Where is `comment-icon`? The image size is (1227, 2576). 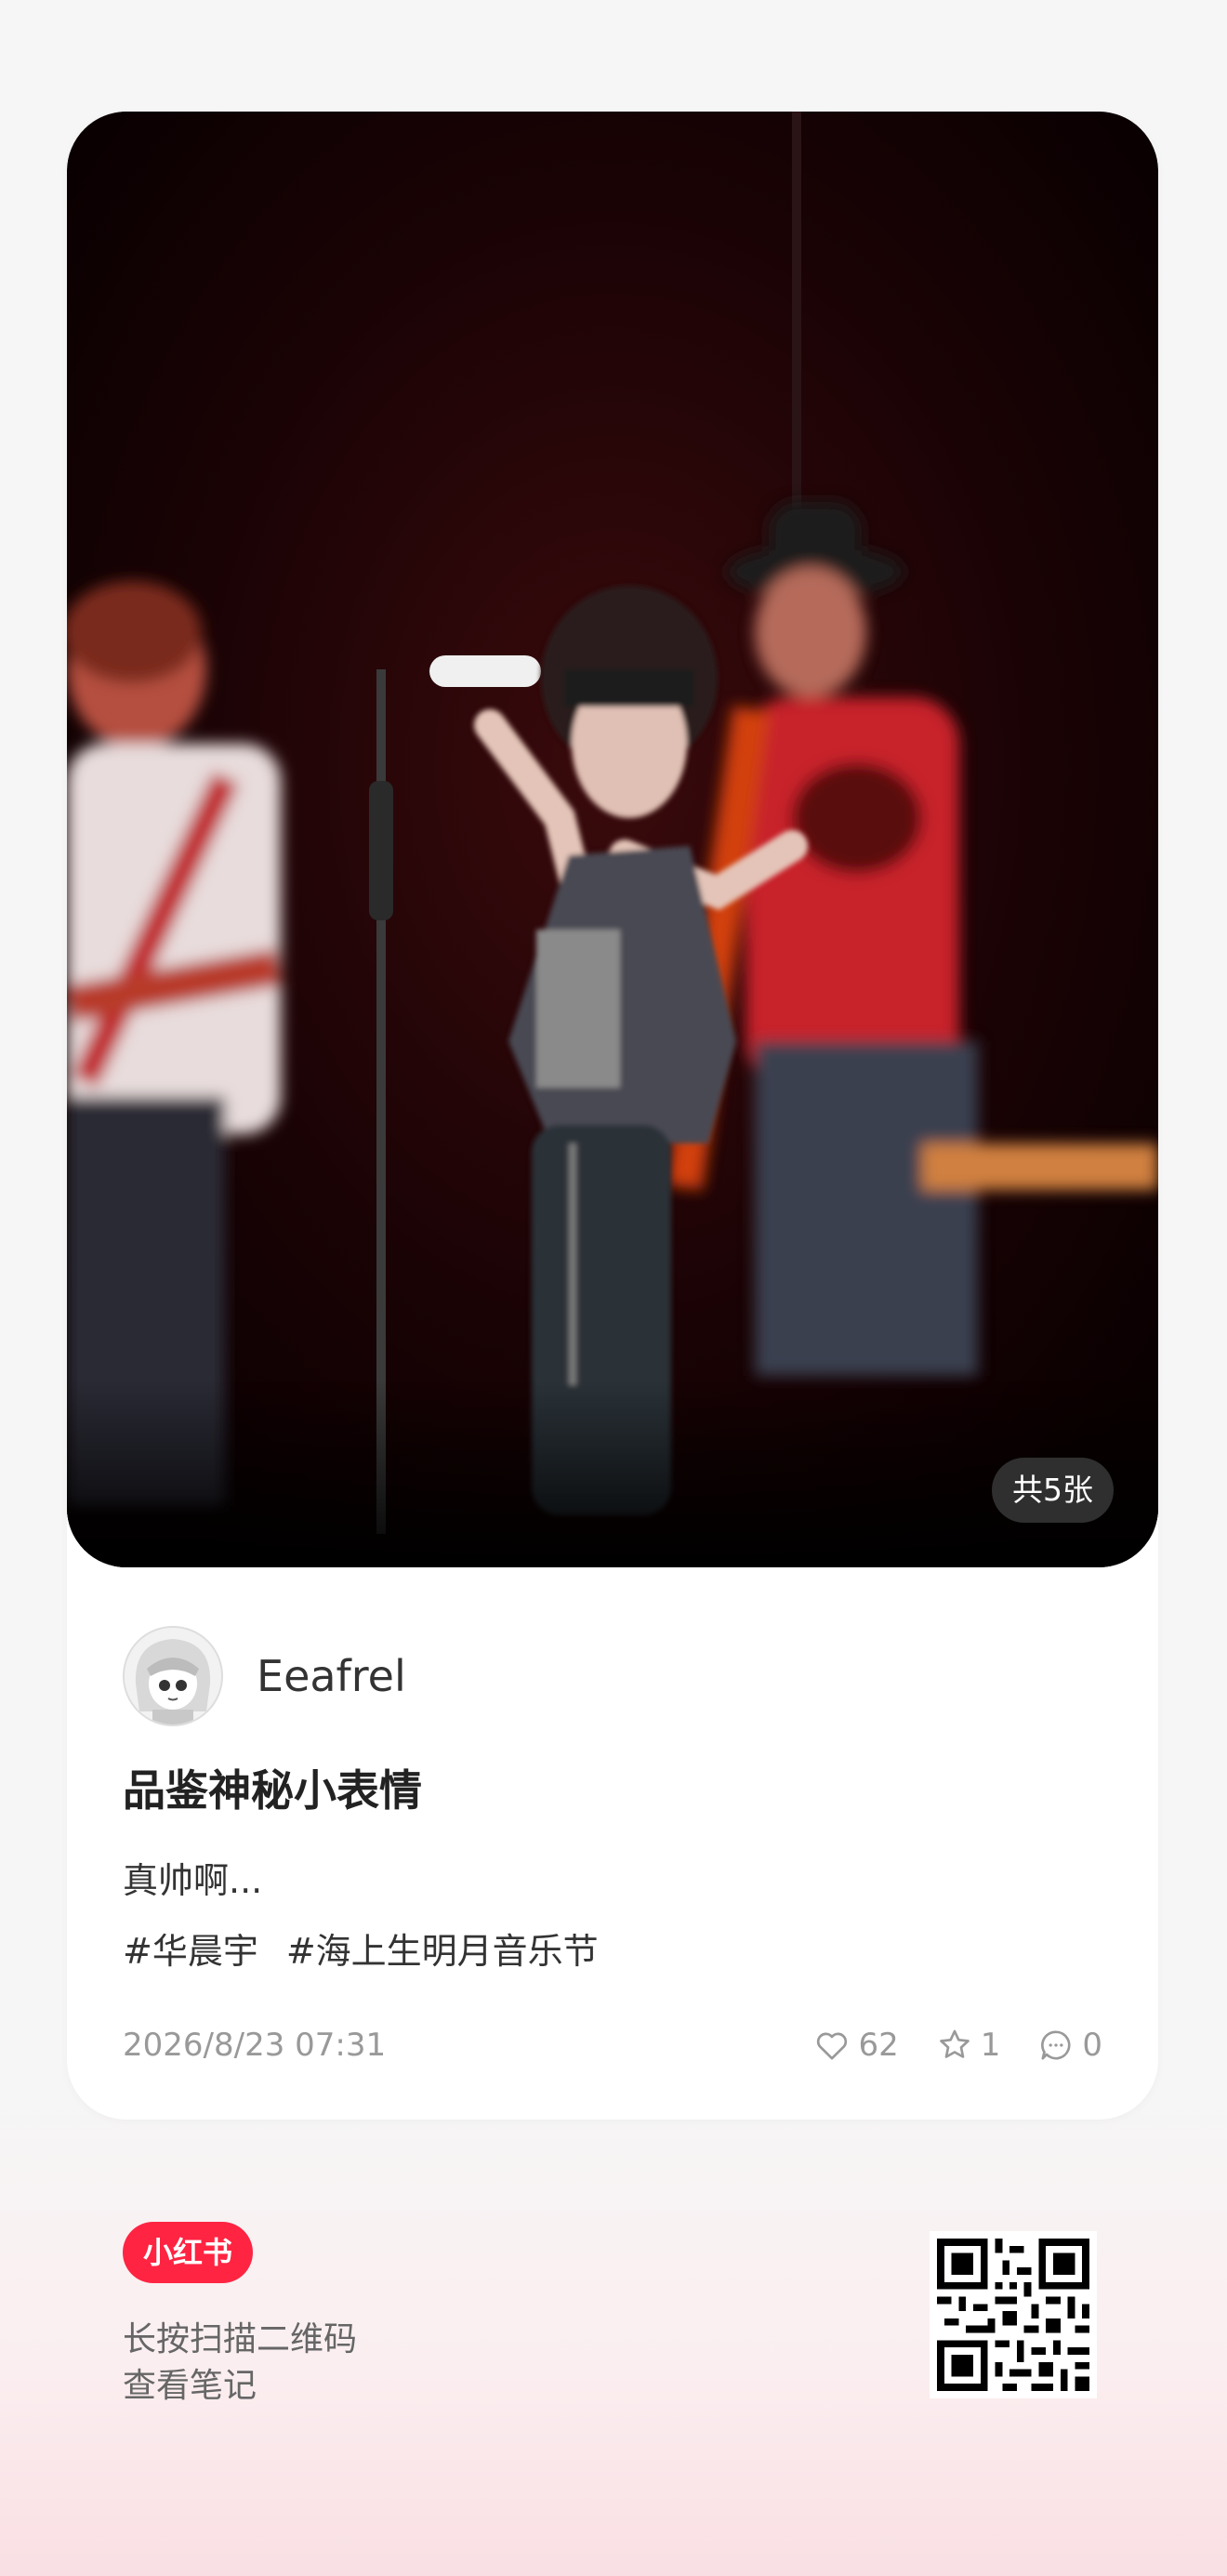 comment-icon is located at coordinates (1056, 2045).